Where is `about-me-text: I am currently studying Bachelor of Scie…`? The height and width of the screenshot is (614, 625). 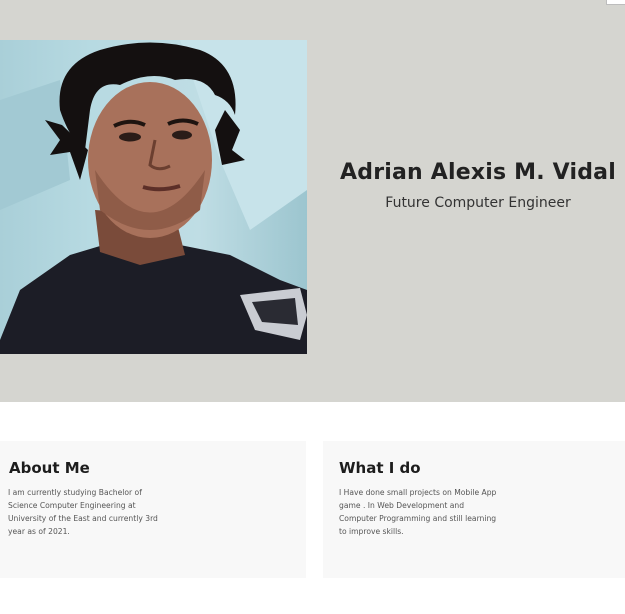
about-me-text: I am currently studying Bachelor of Scie… is located at coordinates (83, 512).